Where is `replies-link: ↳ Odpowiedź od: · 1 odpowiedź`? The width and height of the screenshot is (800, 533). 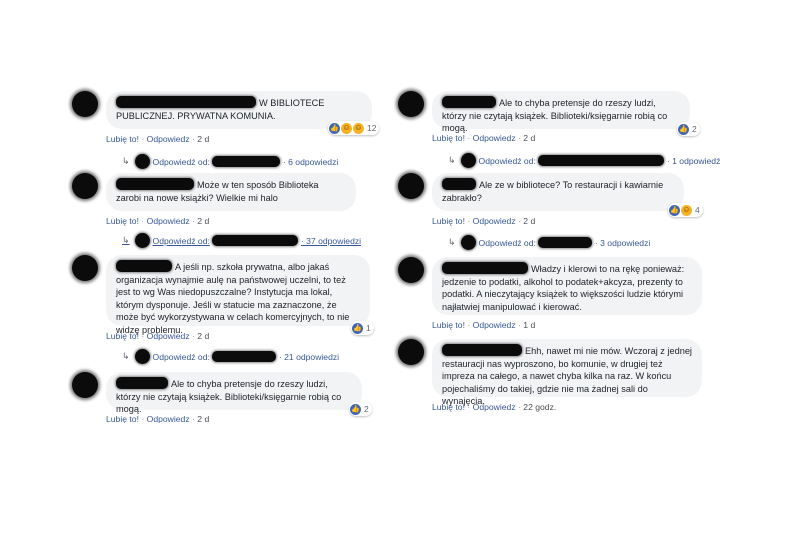 replies-link: ↳ Odpowiedź od: · 1 odpowiedź is located at coordinates (584, 160).